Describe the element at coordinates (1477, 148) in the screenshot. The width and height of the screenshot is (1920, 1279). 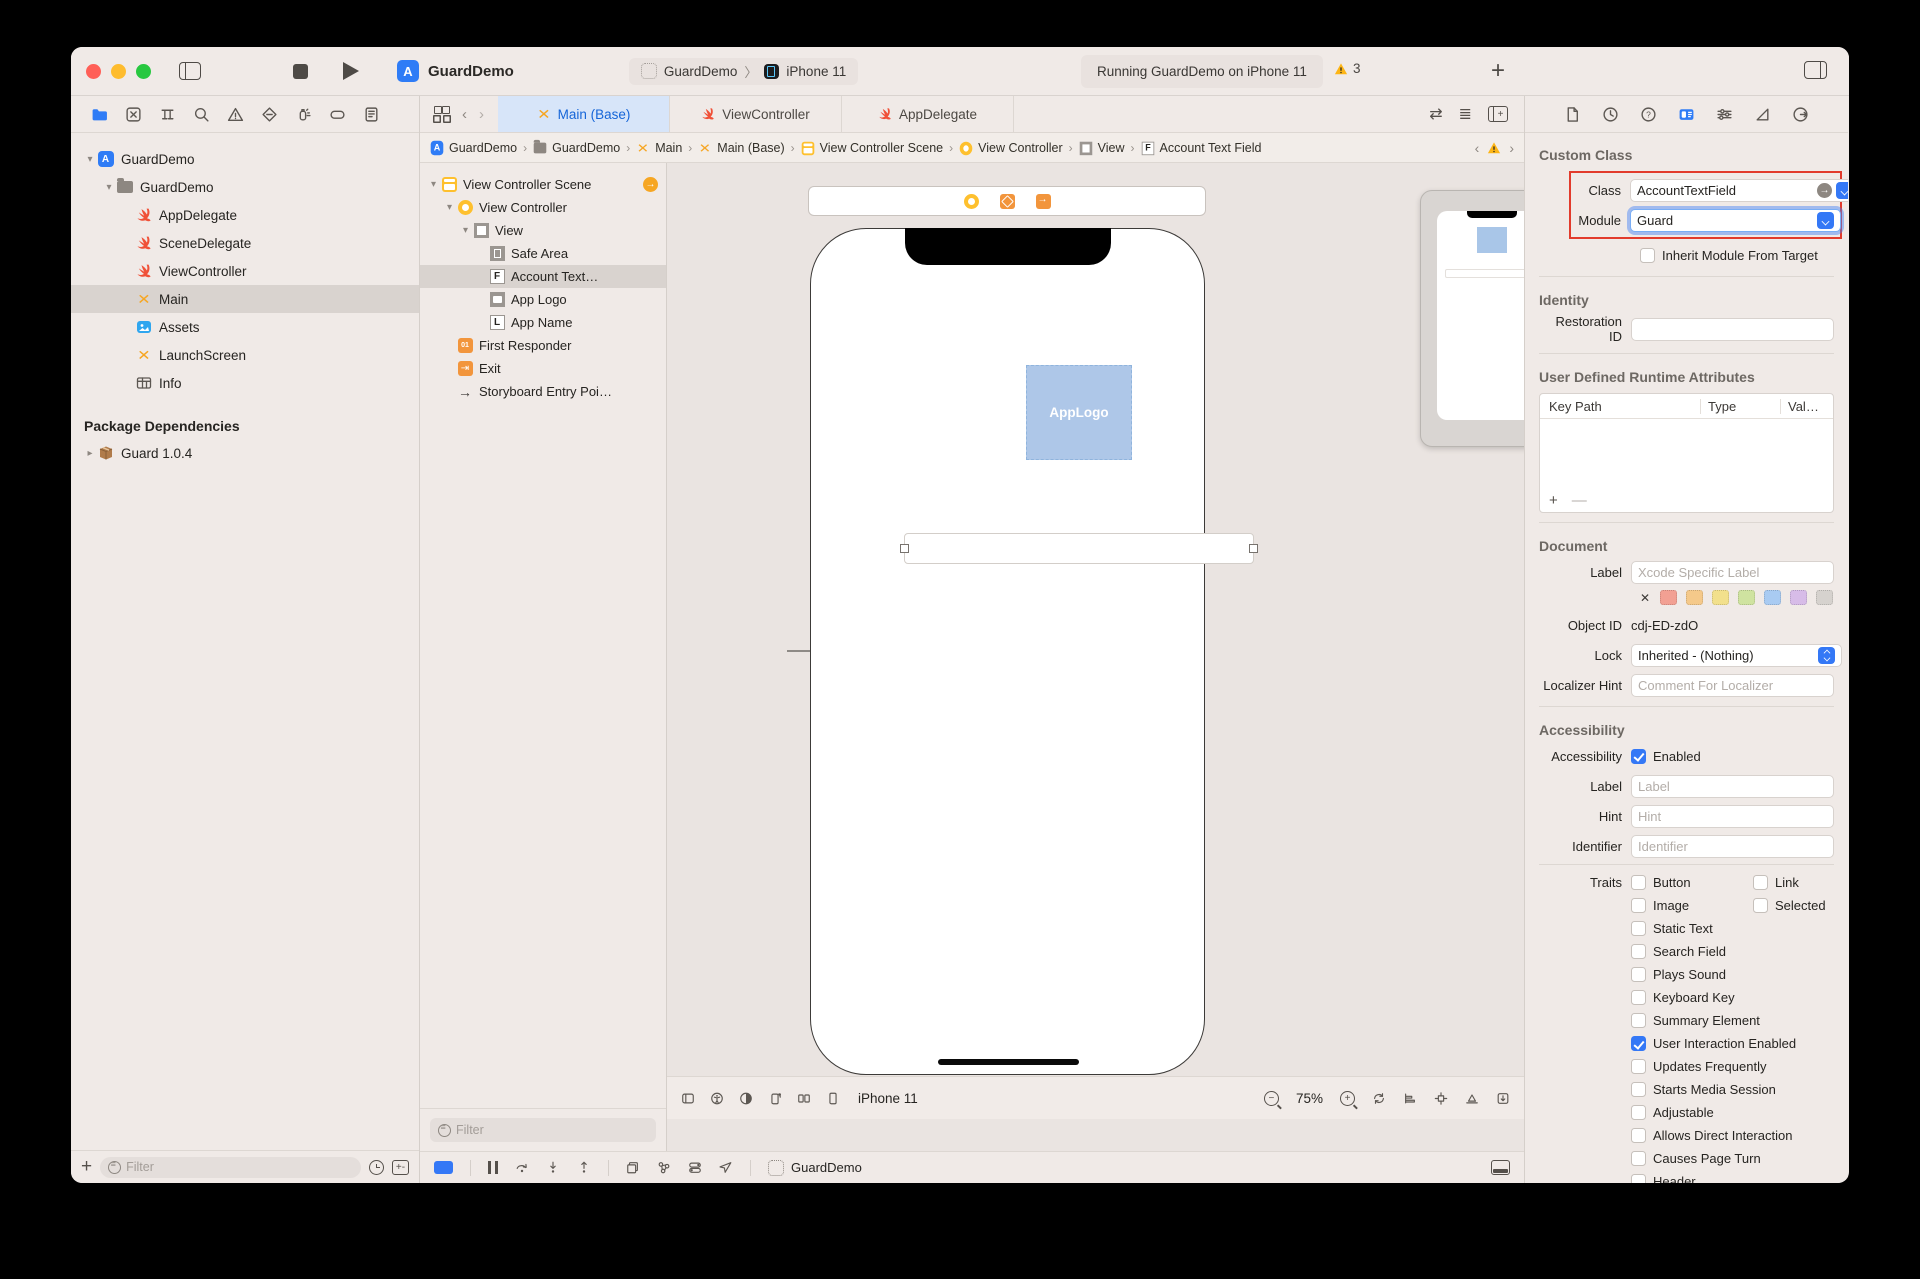
I see `previous-issue-icon: ‹` at that location.